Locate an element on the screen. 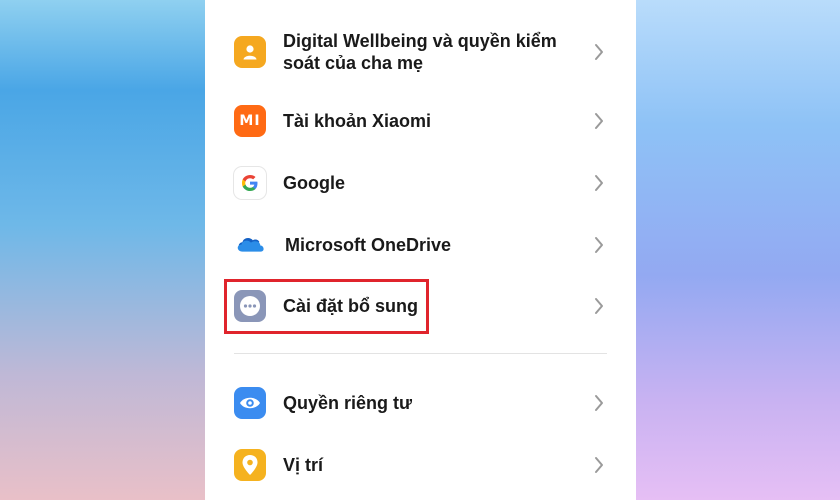 This screenshot has height=500, width=840. person-icon is located at coordinates (250, 52).